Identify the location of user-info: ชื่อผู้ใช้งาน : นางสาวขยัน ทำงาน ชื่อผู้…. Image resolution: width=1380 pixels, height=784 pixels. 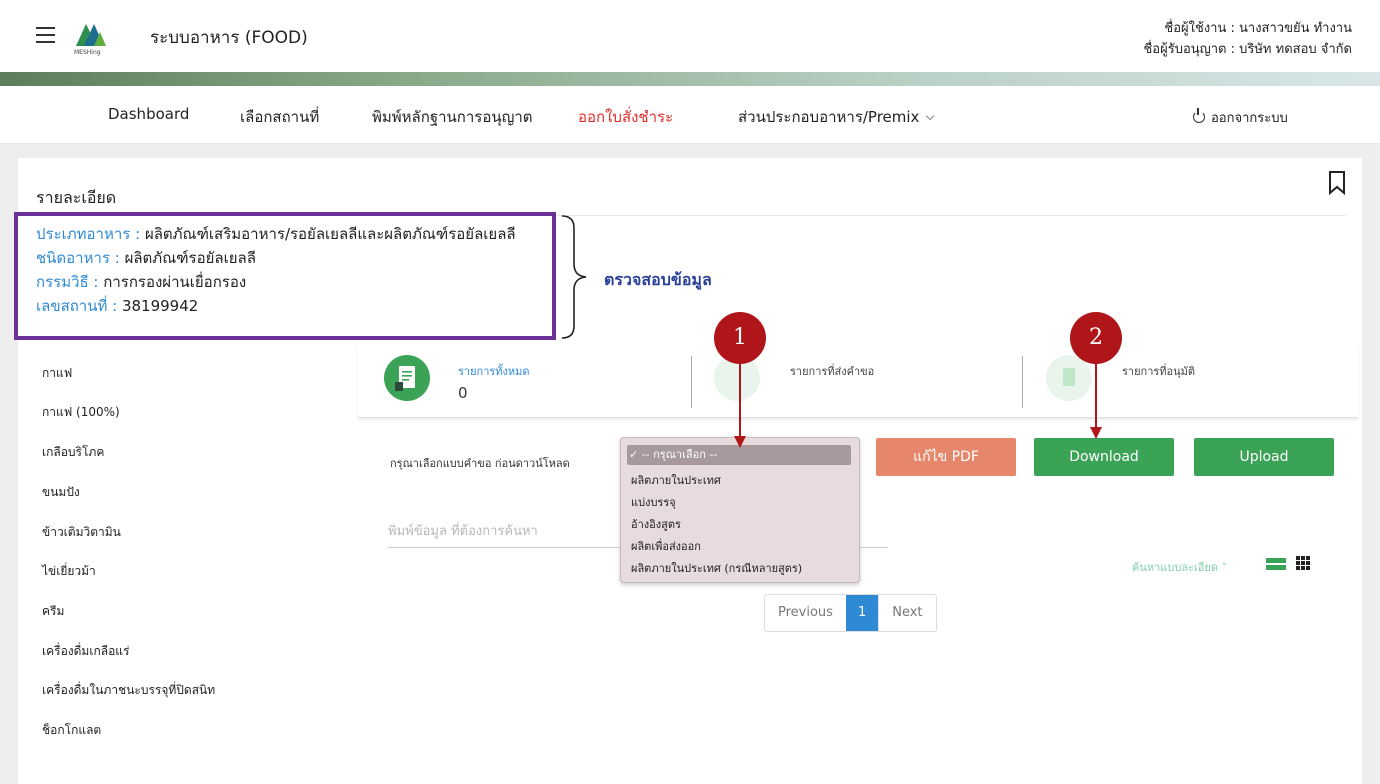
(1247, 39).